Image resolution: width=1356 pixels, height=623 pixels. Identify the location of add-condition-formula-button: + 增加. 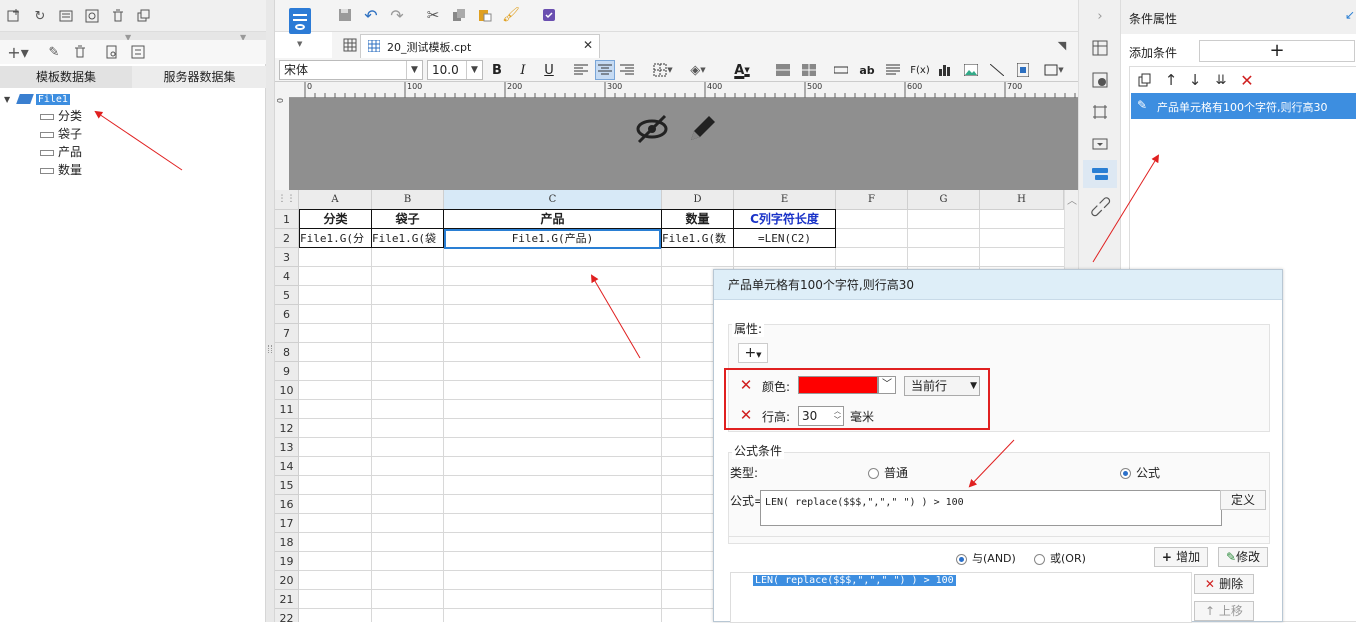
(1181, 557).